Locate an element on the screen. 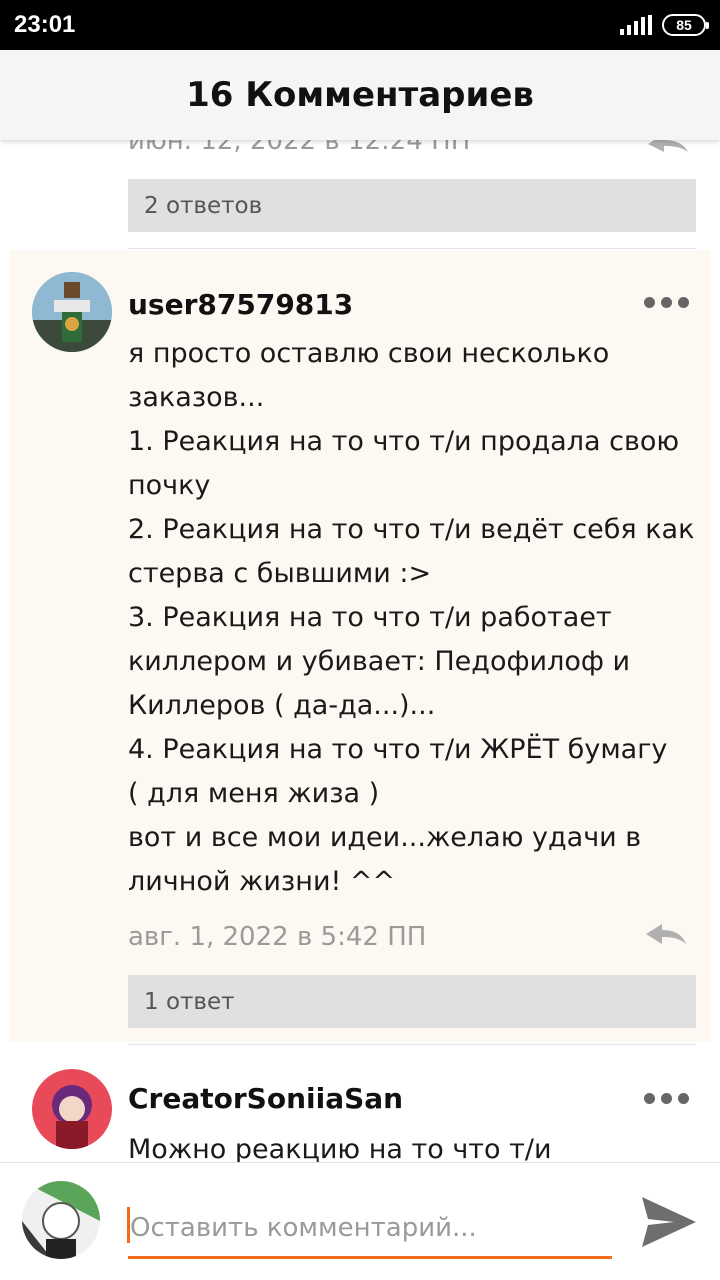  comment-composer is located at coordinates (360, 1221).